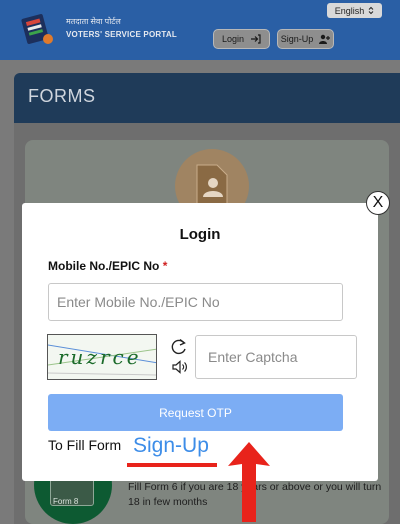 The height and width of the screenshot is (524, 400). Describe the element at coordinates (62, 96) in the screenshot. I see `forms-title: FORMS` at that location.